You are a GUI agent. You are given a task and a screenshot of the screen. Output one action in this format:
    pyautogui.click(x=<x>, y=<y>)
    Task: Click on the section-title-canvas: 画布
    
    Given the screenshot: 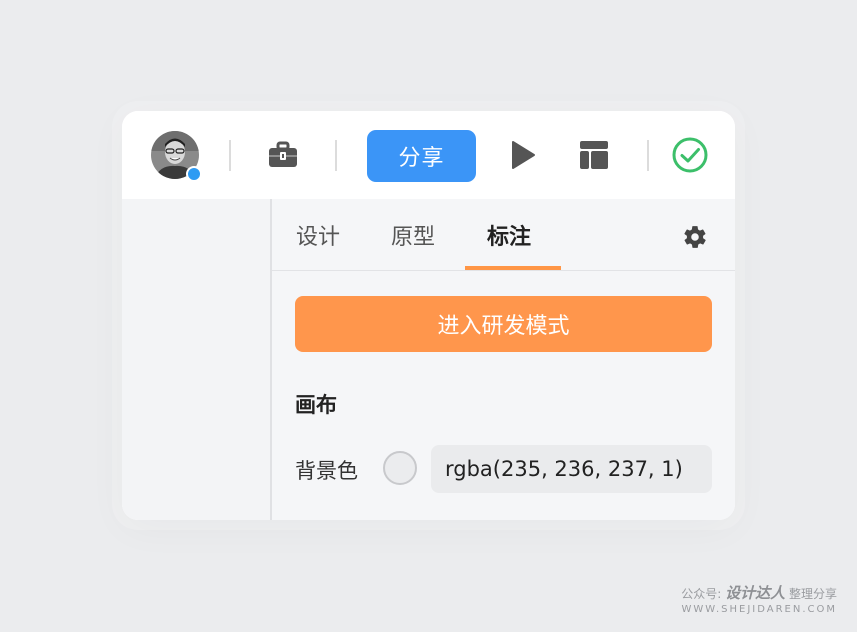 What is the action you would take?
    pyautogui.click(x=316, y=405)
    